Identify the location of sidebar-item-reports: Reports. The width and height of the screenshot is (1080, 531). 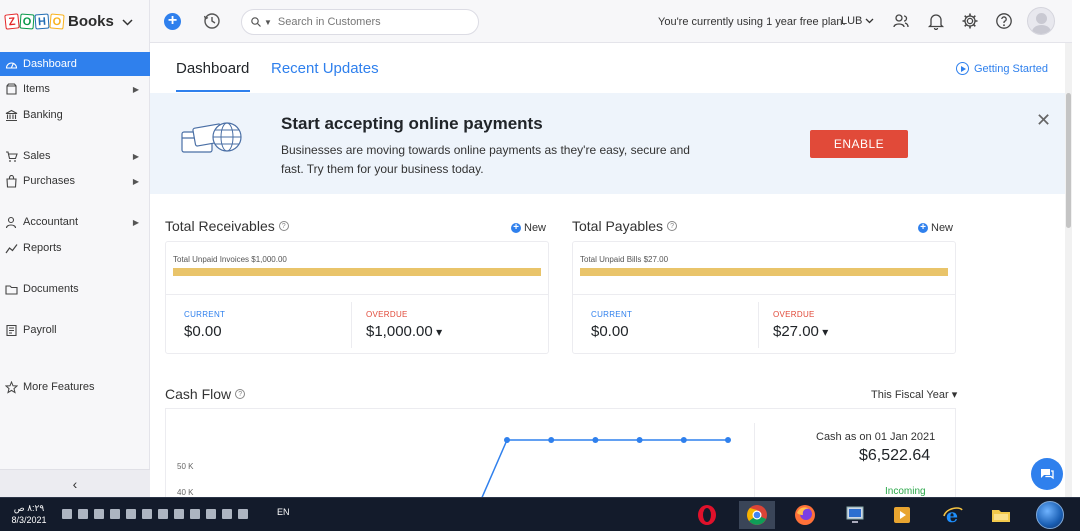
(75, 248).